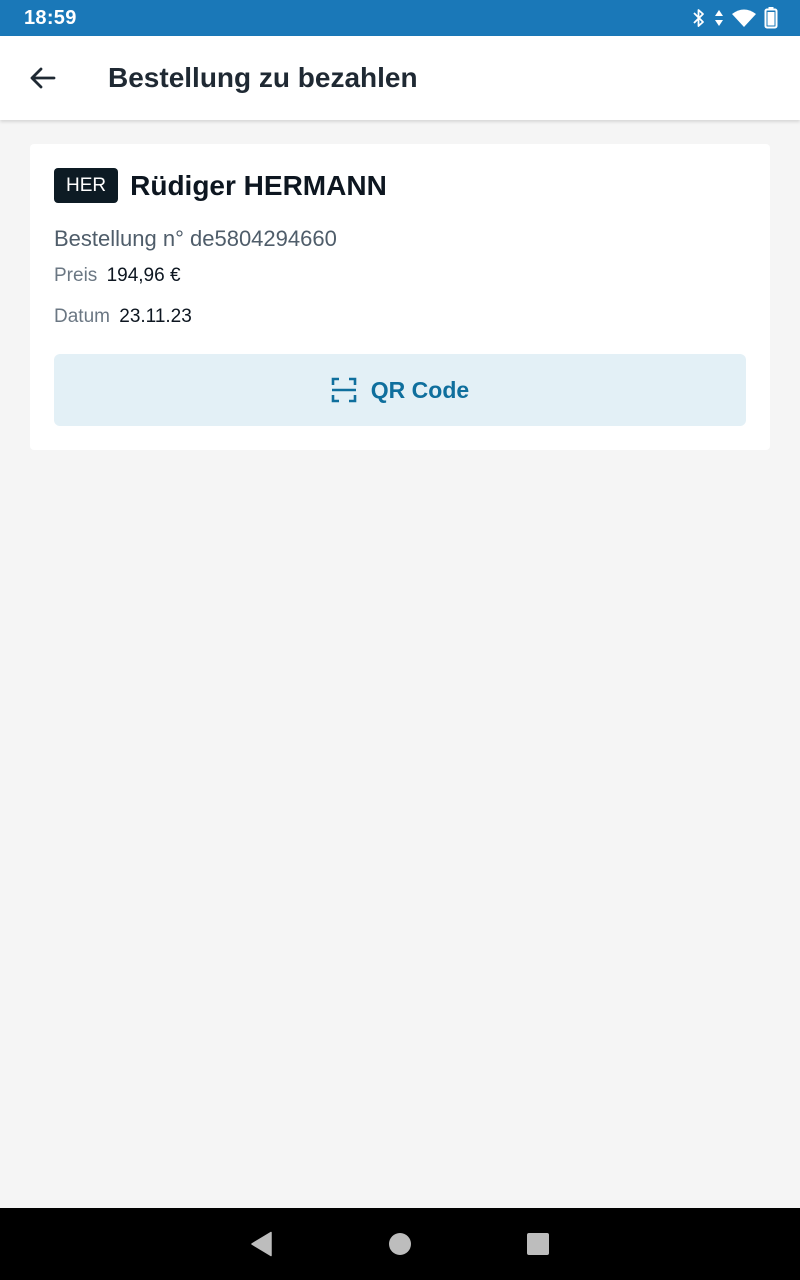 The width and height of the screenshot is (800, 1280). Describe the element at coordinates (744, 18) in the screenshot. I see `wifi-icon` at that location.